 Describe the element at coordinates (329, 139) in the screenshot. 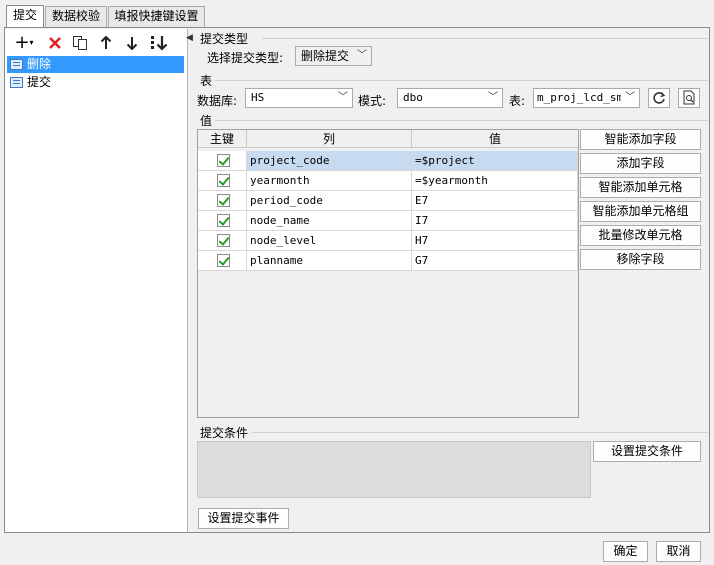

I see `column-header-column: 列` at that location.